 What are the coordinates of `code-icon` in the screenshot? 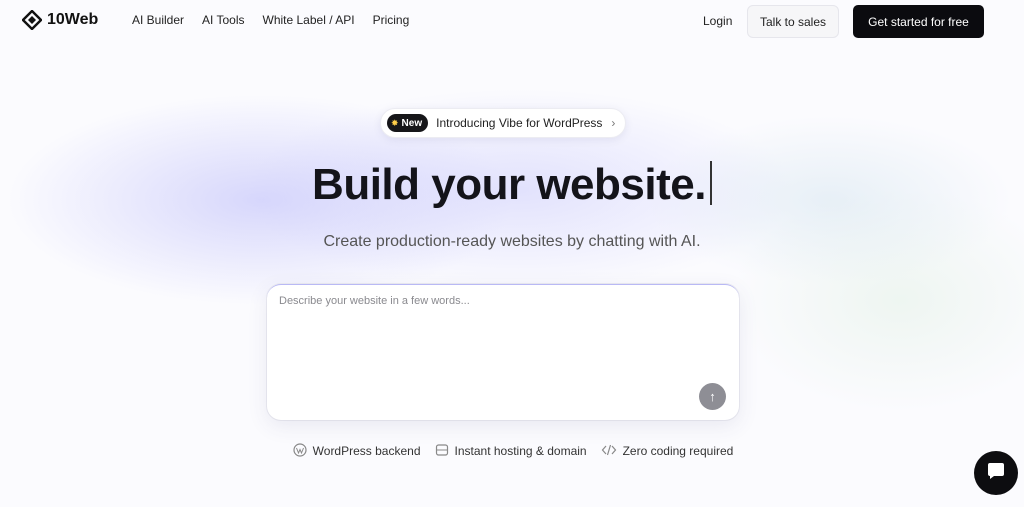 It's located at (609, 451).